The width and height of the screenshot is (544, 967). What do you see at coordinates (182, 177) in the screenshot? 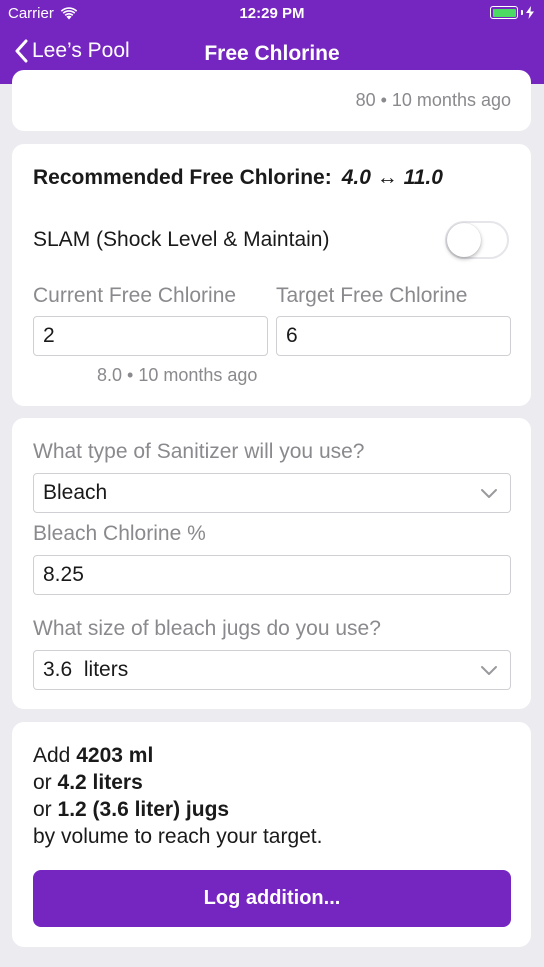
I see `recommended-label: Recommended Free Chlorine:` at bounding box center [182, 177].